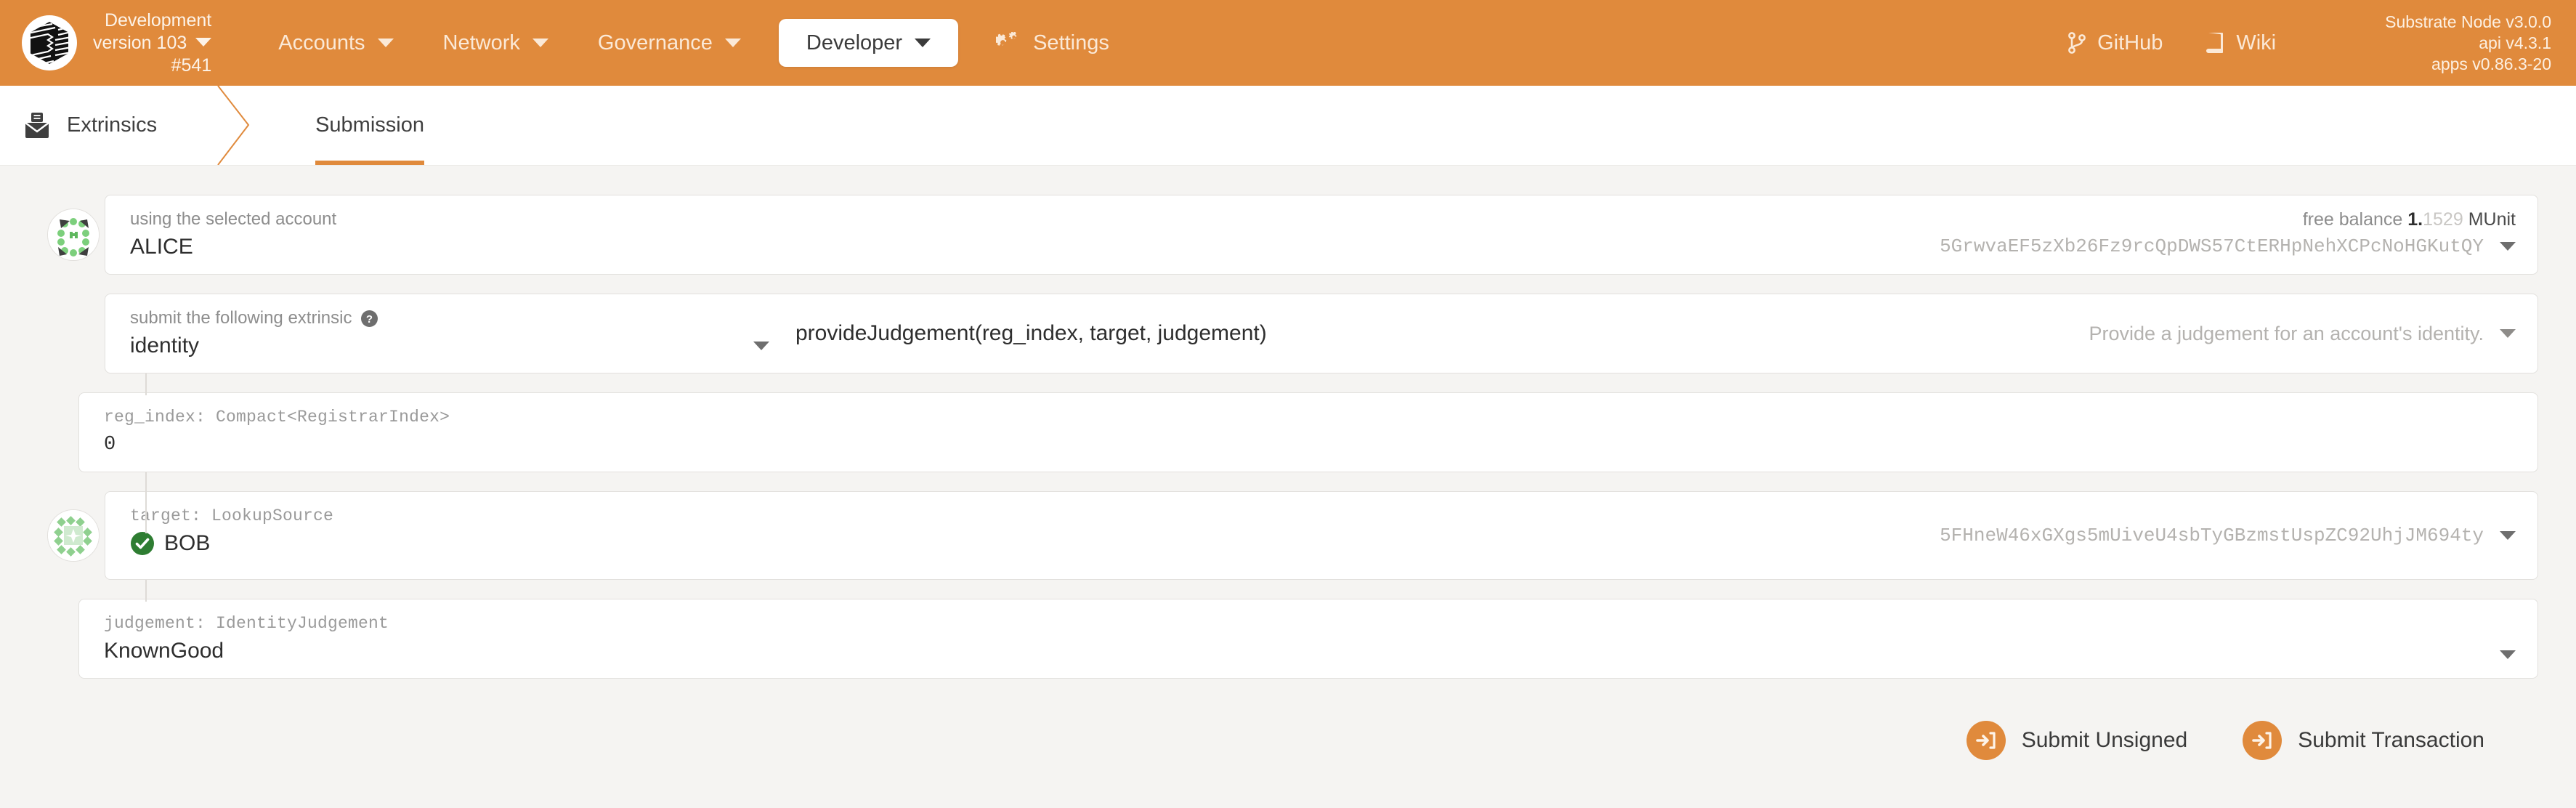  What do you see at coordinates (232, 515) in the screenshot?
I see `param-label-target: target: LookupSource` at bounding box center [232, 515].